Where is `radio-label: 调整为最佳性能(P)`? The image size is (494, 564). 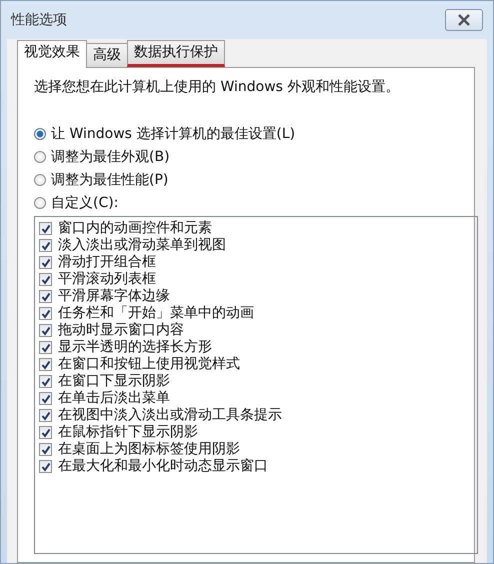 radio-label: 调整为最佳性能(P) is located at coordinates (109, 179).